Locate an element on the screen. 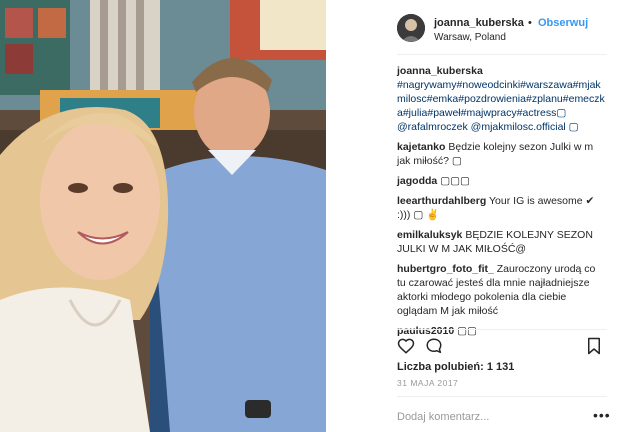  comment-item: paulus2010 ▢▢ is located at coordinates (502, 331).